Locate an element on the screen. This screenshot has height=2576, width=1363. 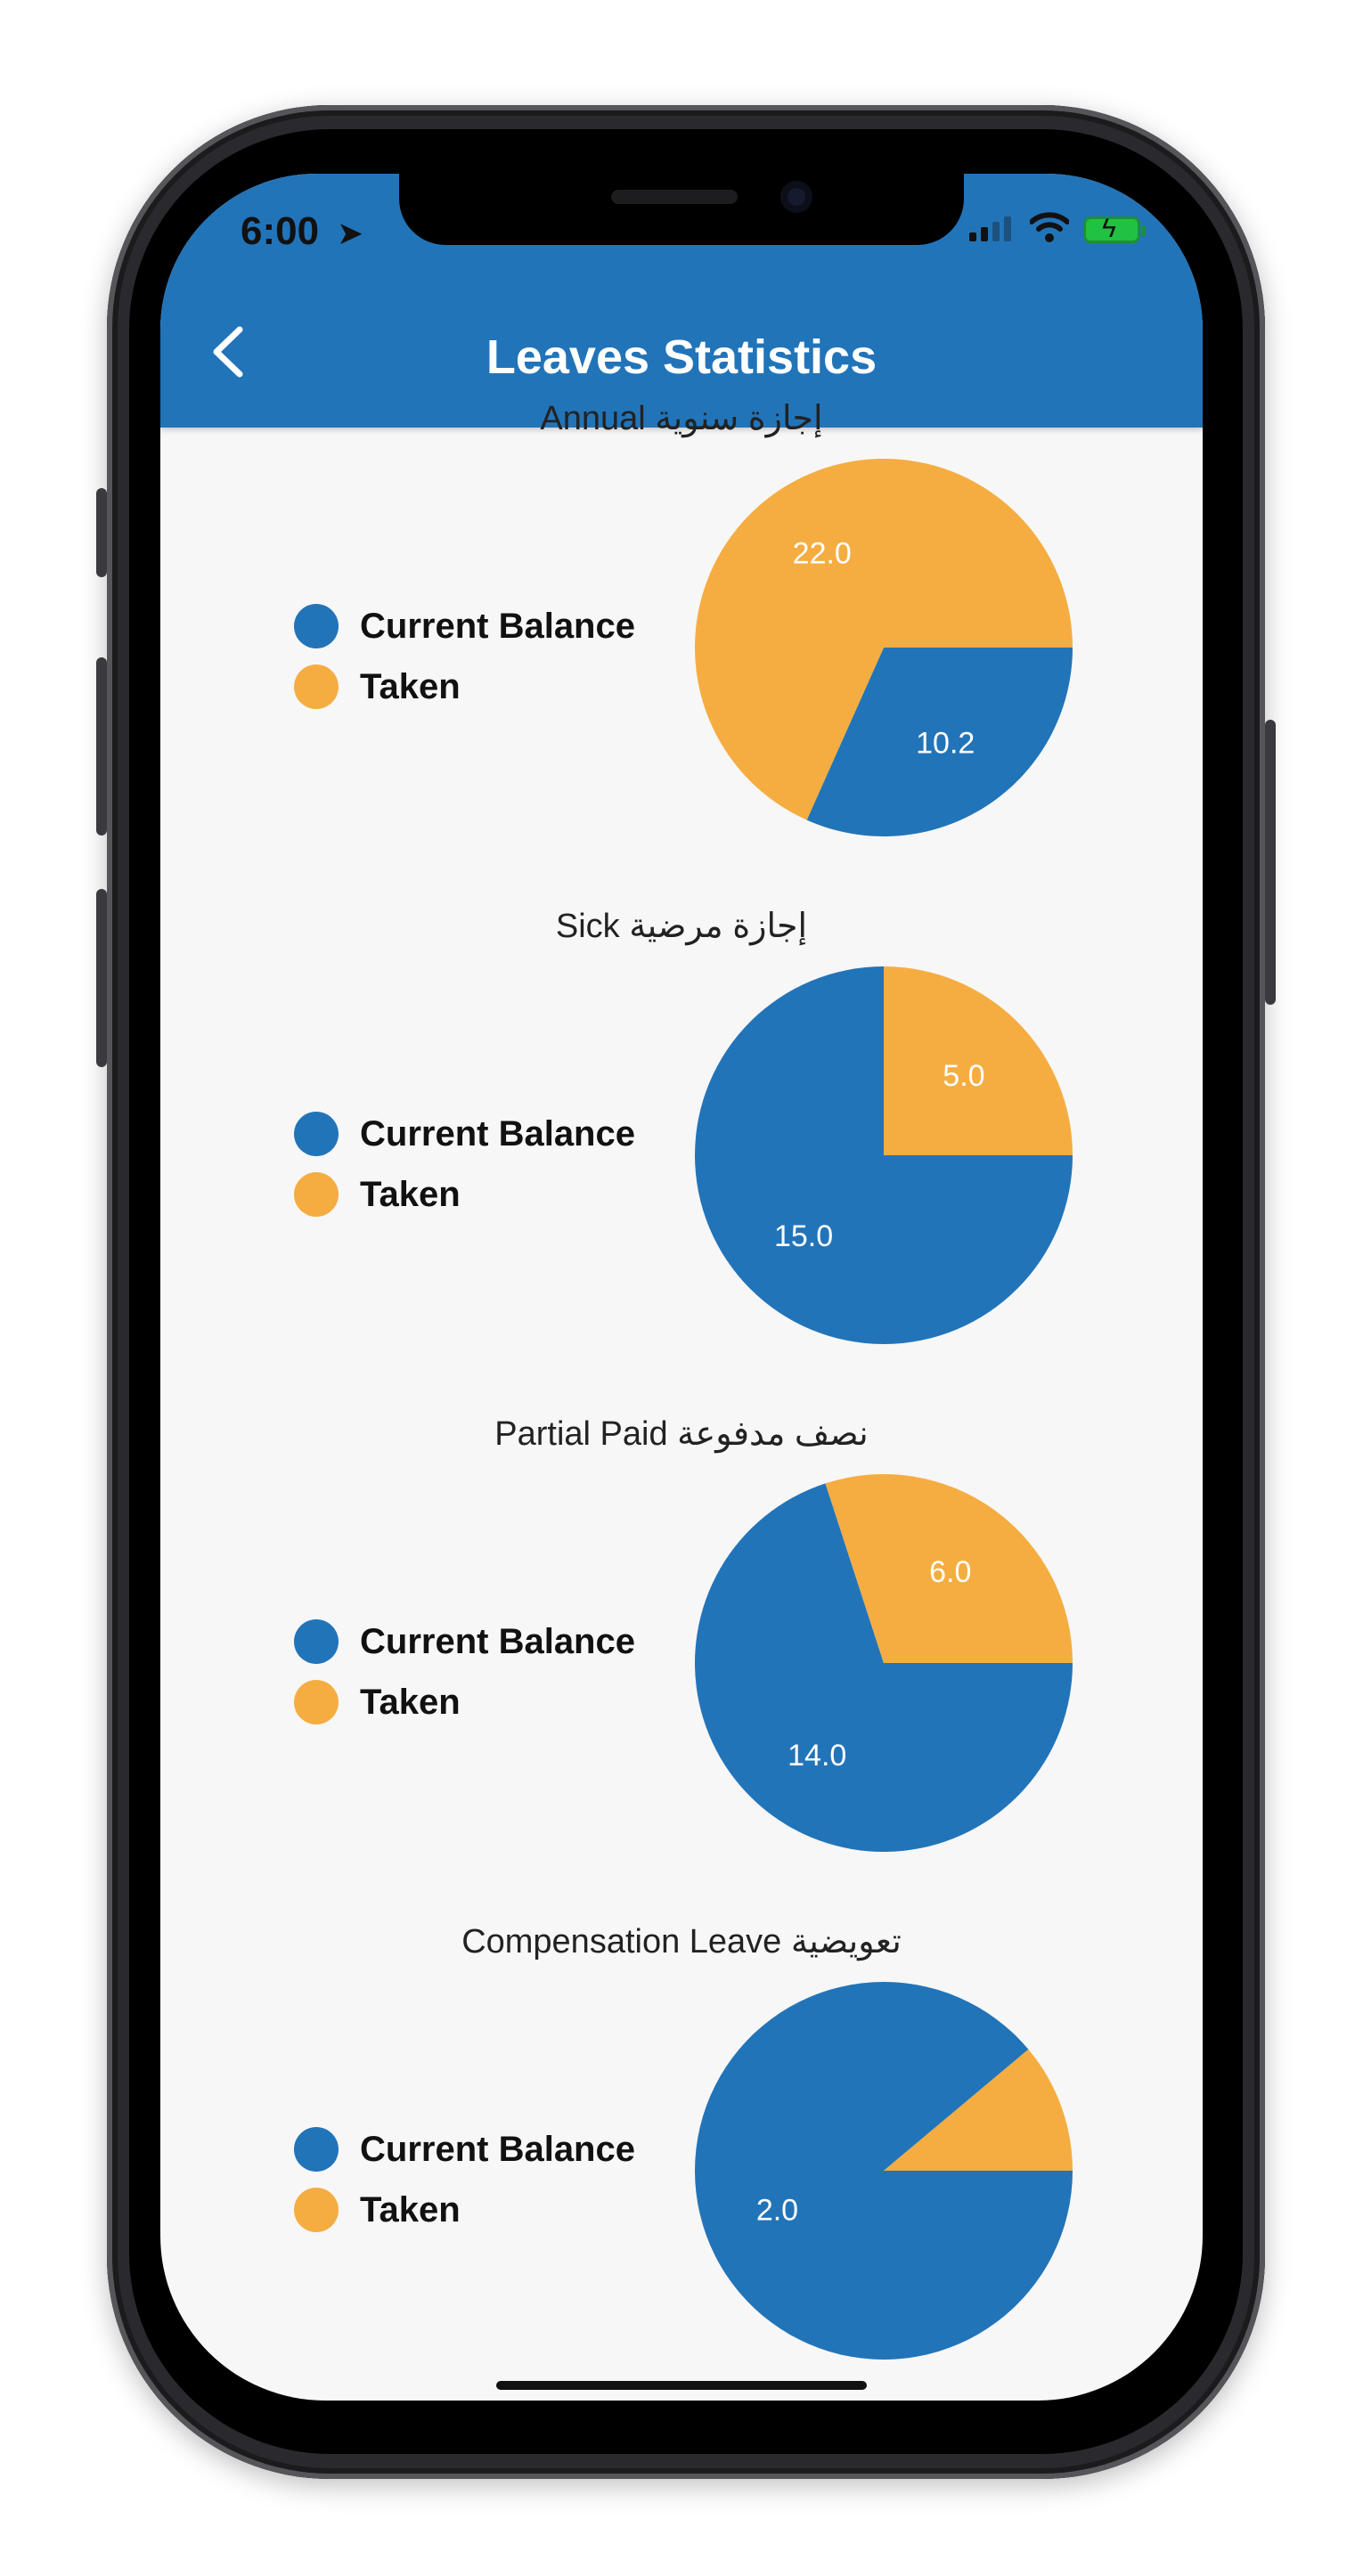
home-indicator is located at coordinates (681, 2386).